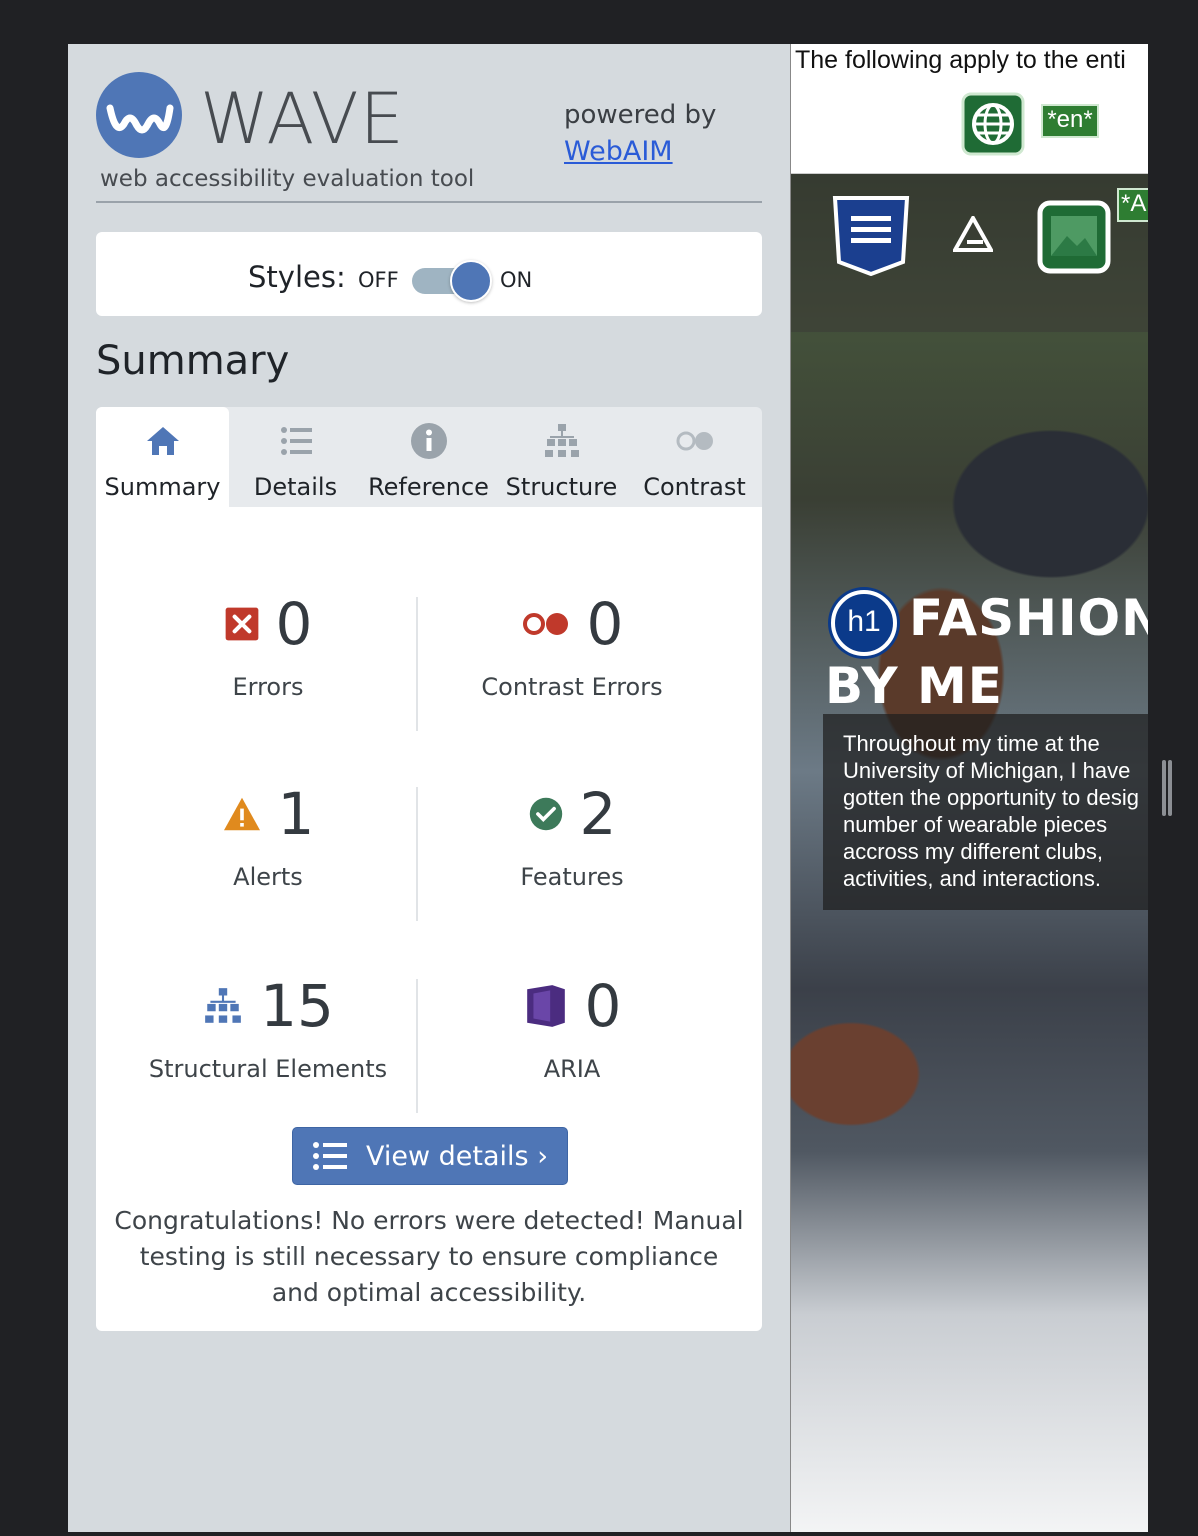 The image size is (1198, 1536). I want to click on alert-icon, so click(241, 814).